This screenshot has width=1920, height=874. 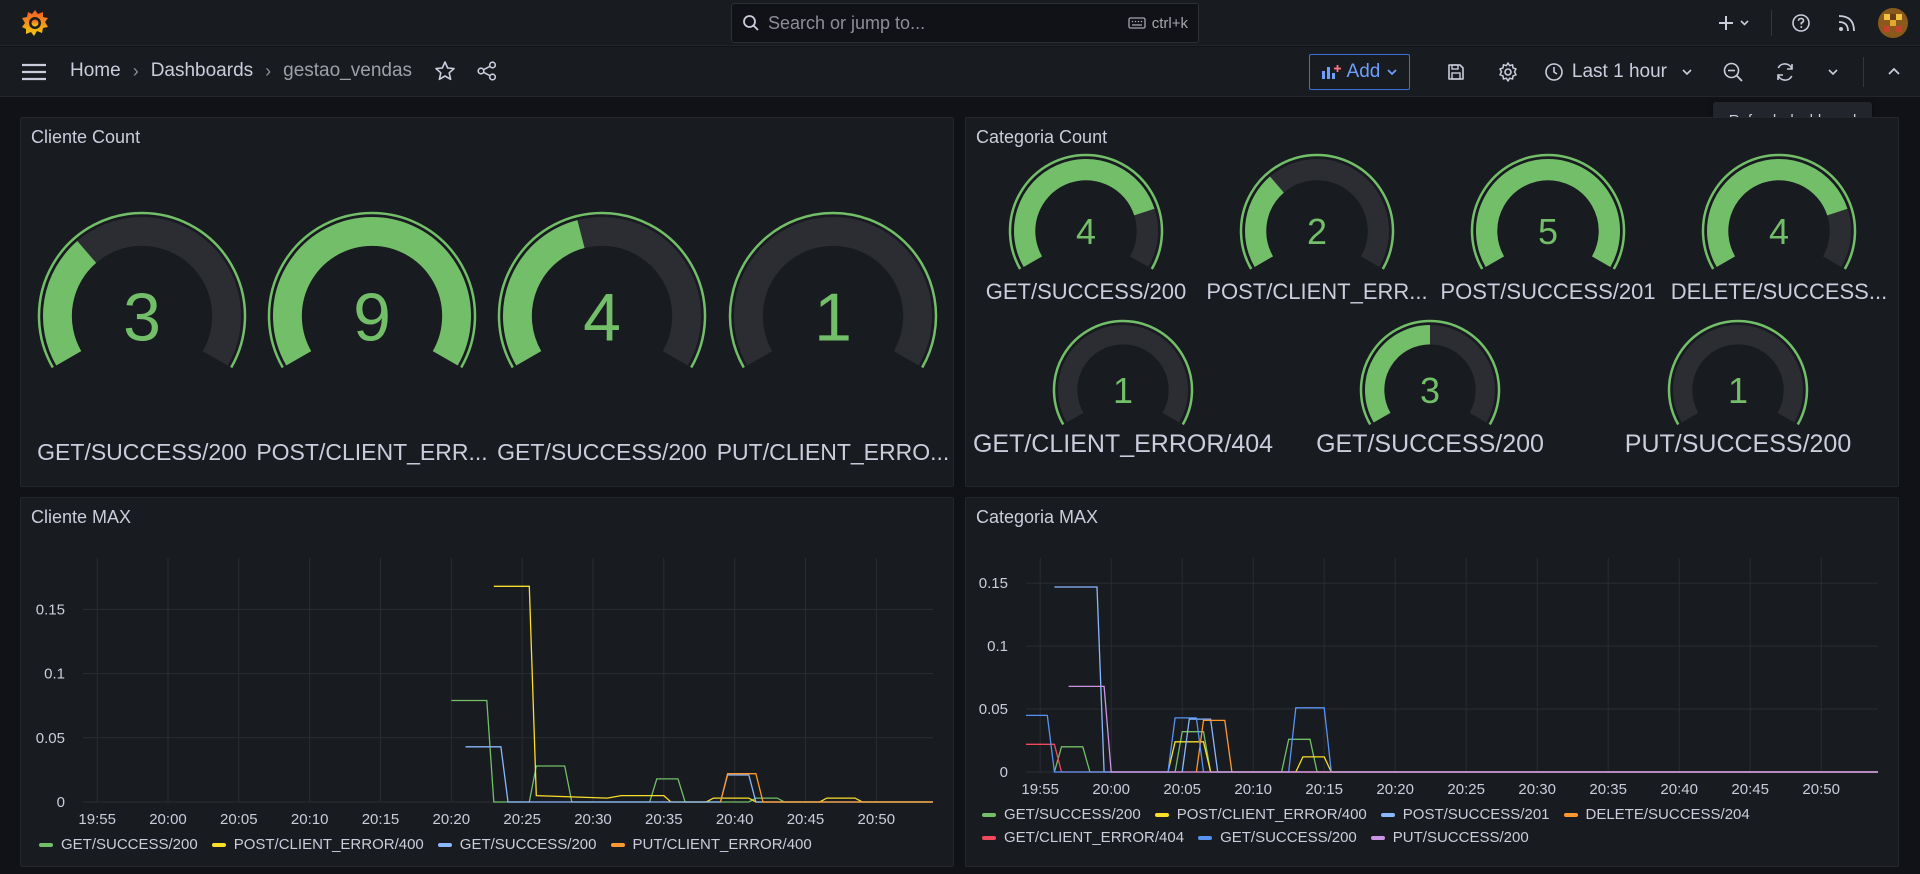 I want to click on new-menu-button, so click(x=1735, y=23).